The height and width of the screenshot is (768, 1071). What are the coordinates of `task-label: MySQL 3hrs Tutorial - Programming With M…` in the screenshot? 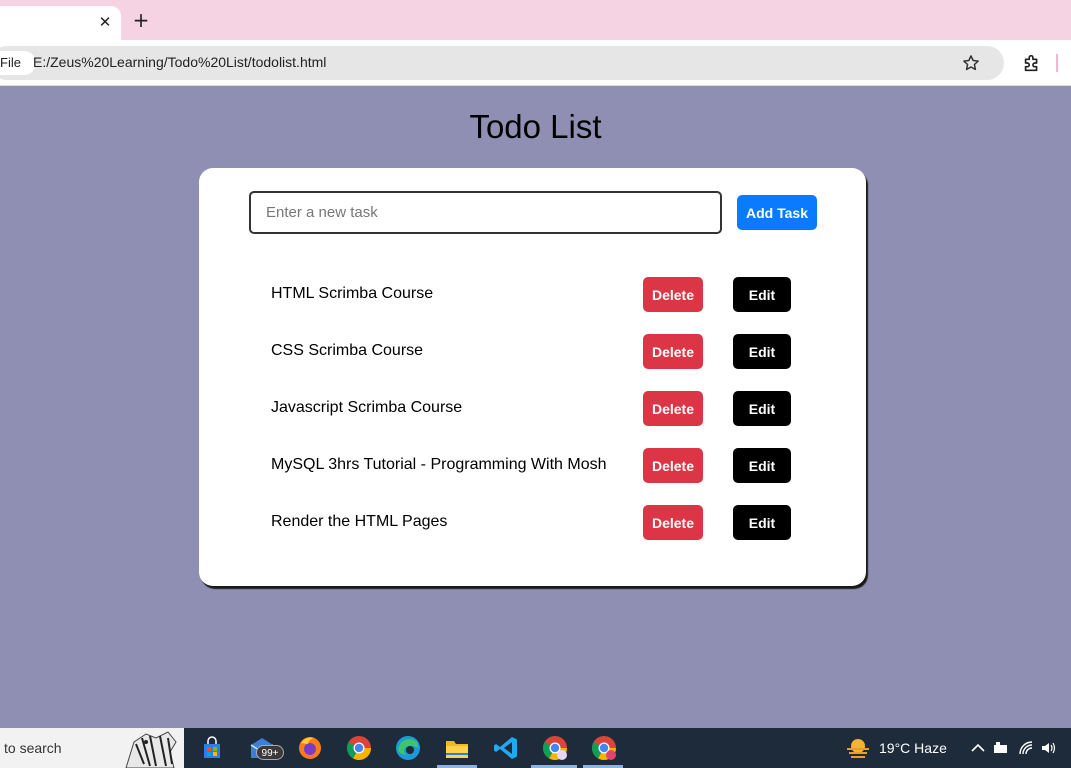 It's located at (439, 464).